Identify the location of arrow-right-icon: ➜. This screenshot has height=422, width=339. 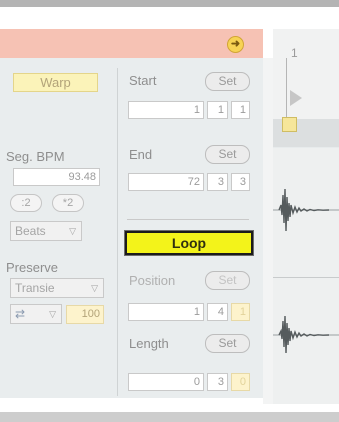
(235, 44).